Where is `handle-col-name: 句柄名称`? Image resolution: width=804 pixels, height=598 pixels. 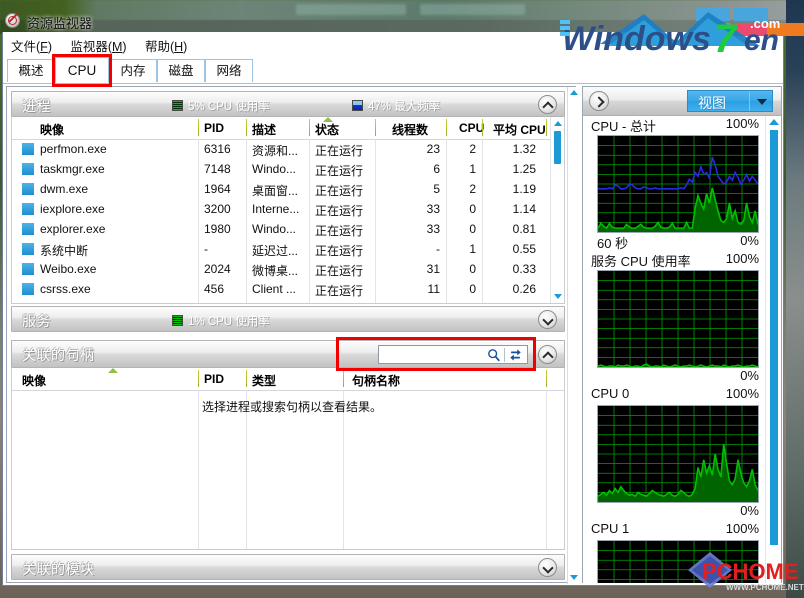 handle-col-name: 句柄名称 is located at coordinates (376, 380).